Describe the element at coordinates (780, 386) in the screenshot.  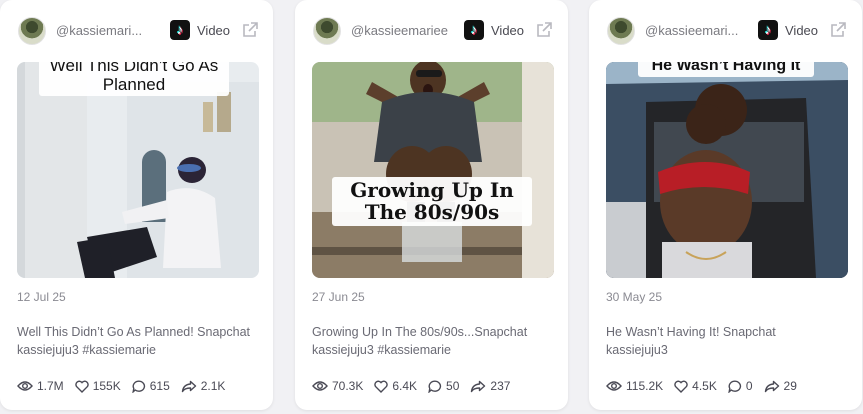
I see `shares-stat: 29` at that location.